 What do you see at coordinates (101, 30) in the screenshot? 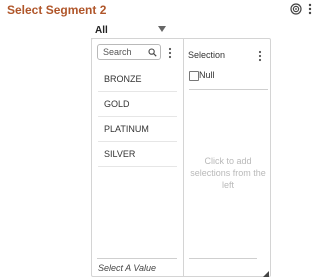
I see `dropdown-value: All` at bounding box center [101, 30].